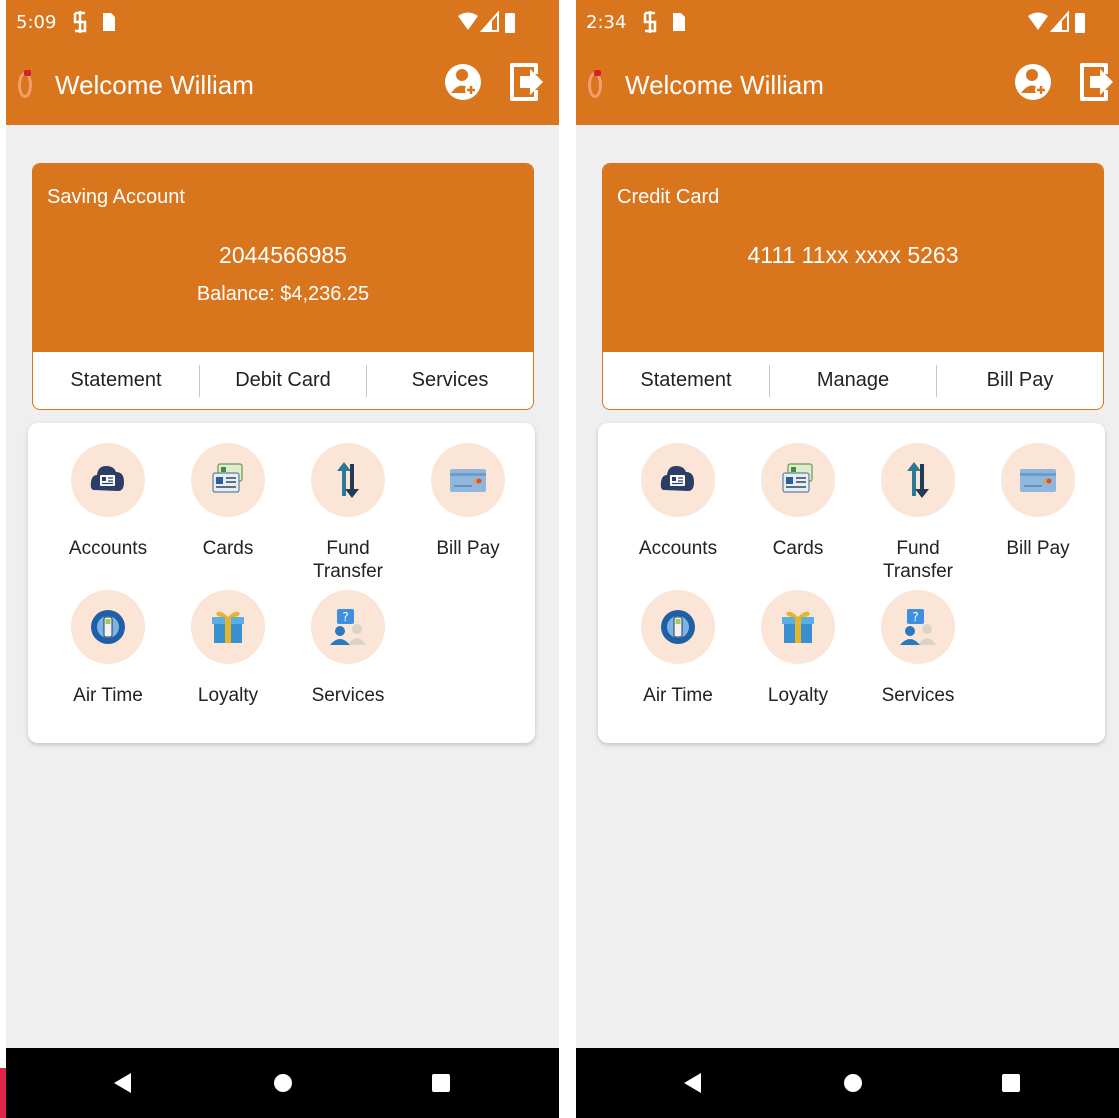  I want to click on services-button: Services, so click(450, 380).